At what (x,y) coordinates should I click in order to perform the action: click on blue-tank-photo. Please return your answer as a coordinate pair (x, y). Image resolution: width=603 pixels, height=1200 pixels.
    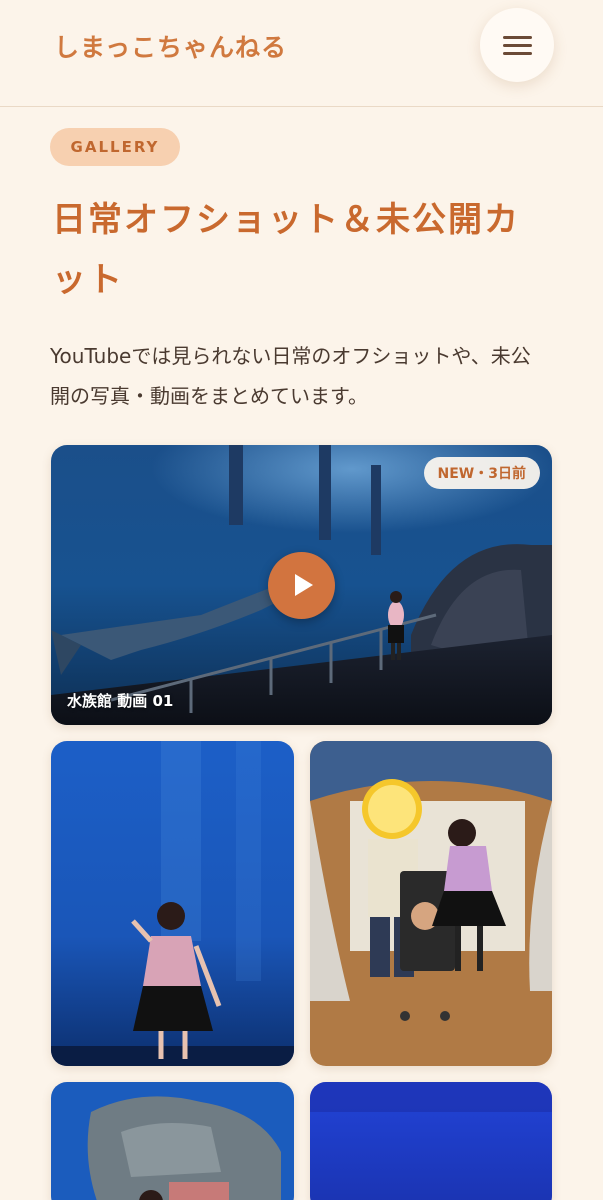
    Looking at the image, I should click on (431, 1141).